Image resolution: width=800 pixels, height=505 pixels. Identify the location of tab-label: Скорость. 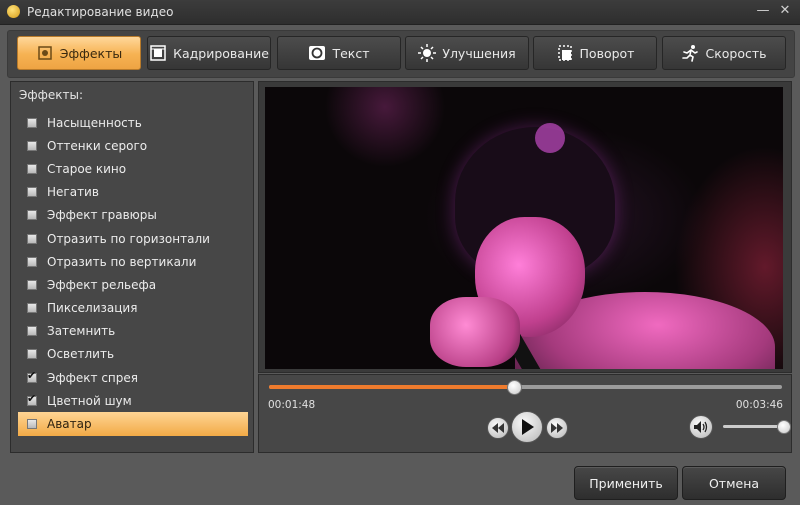
(736, 53).